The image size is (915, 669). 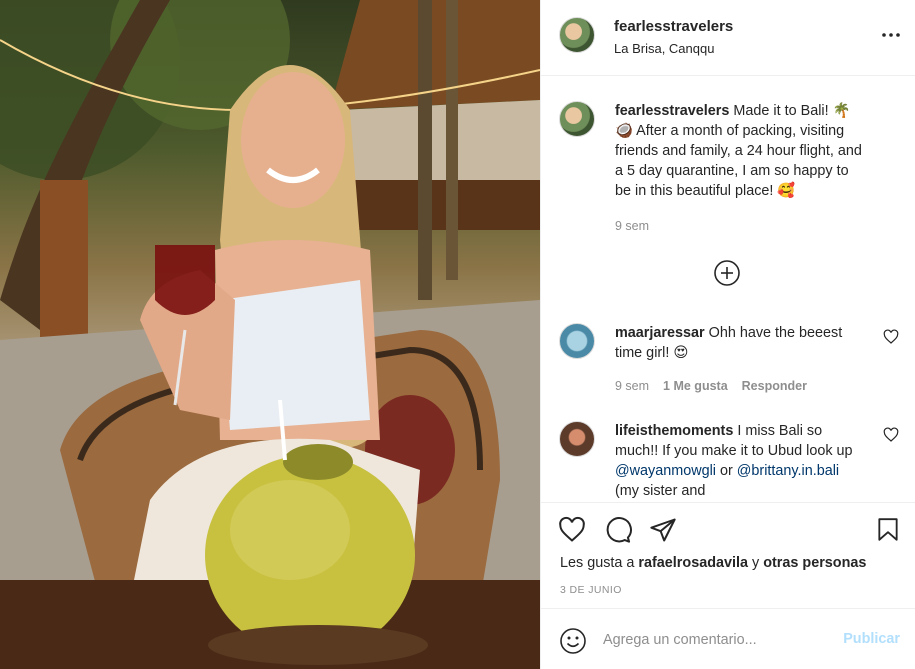 What do you see at coordinates (660, 333) in the screenshot?
I see `commenter-username: maarjaressar` at bounding box center [660, 333].